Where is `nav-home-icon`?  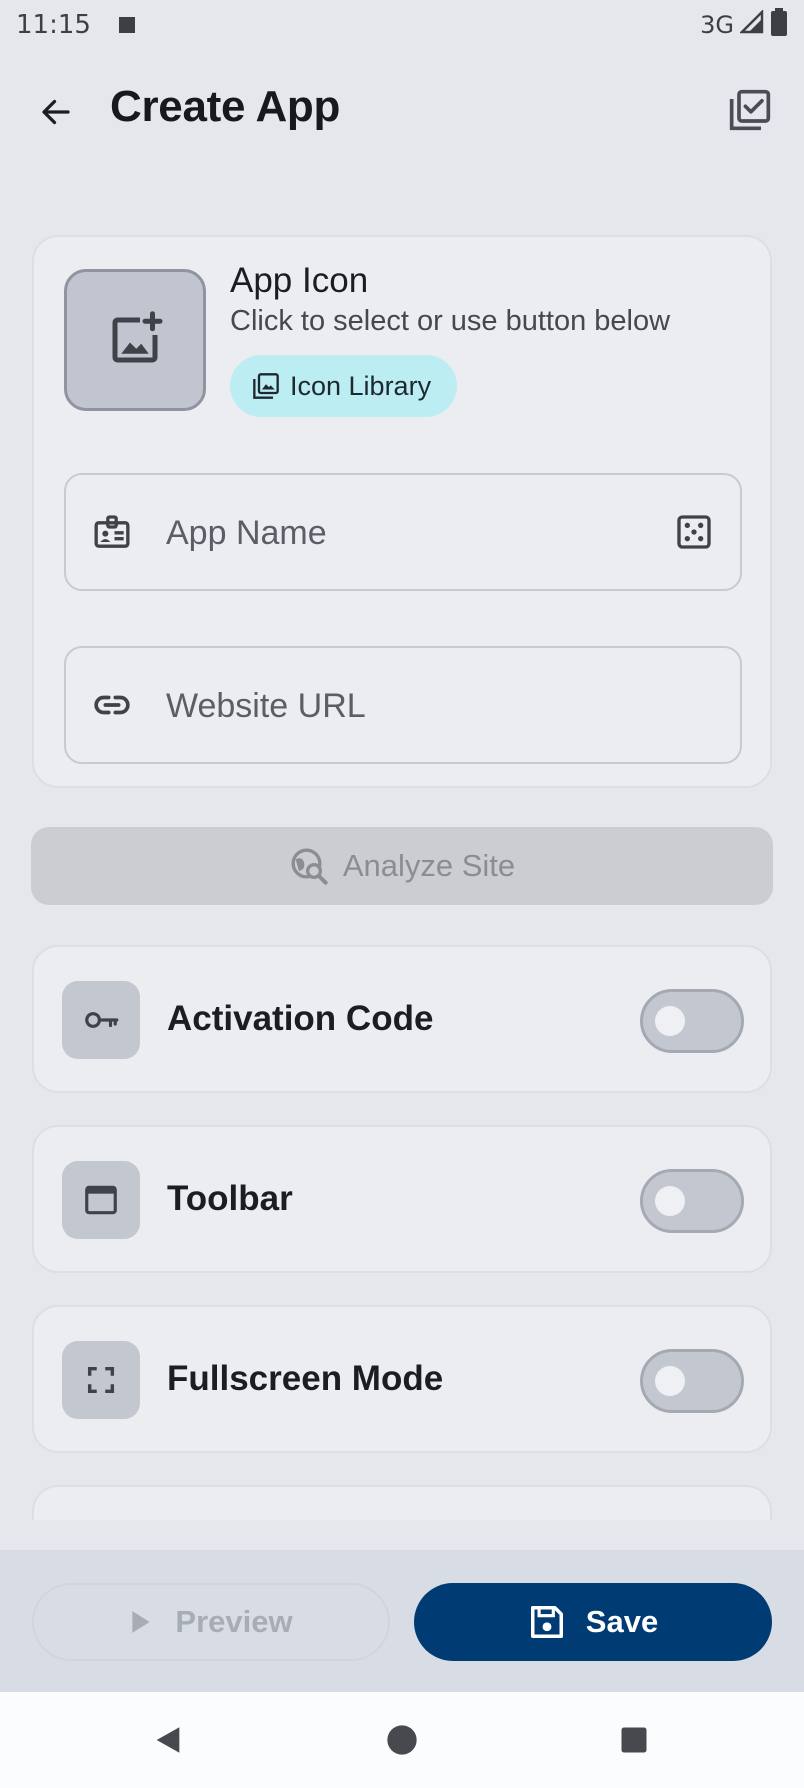
nav-home-icon is located at coordinates (402, 1740).